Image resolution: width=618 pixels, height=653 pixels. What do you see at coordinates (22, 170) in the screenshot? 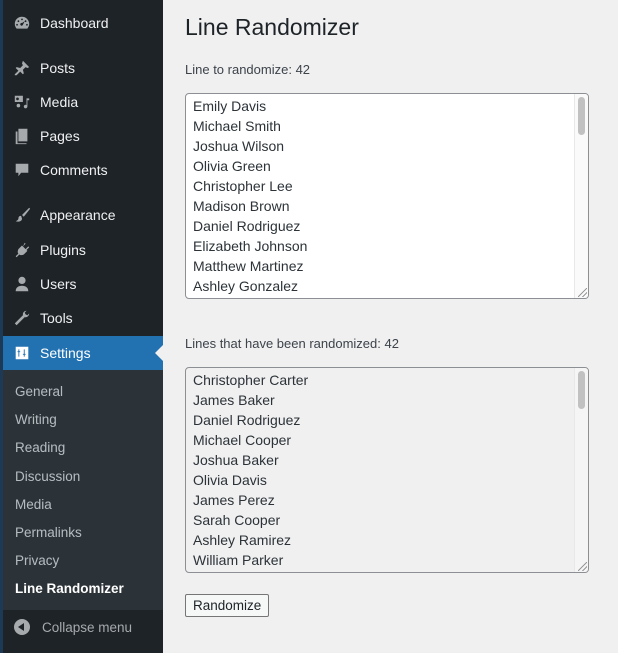
I see `comment-icon` at bounding box center [22, 170].